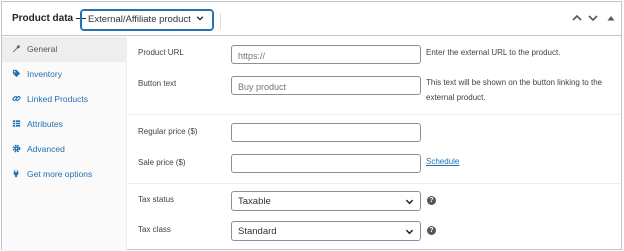 The image size is (624, 251). I want to click on tag-icon, so click(16, 73).